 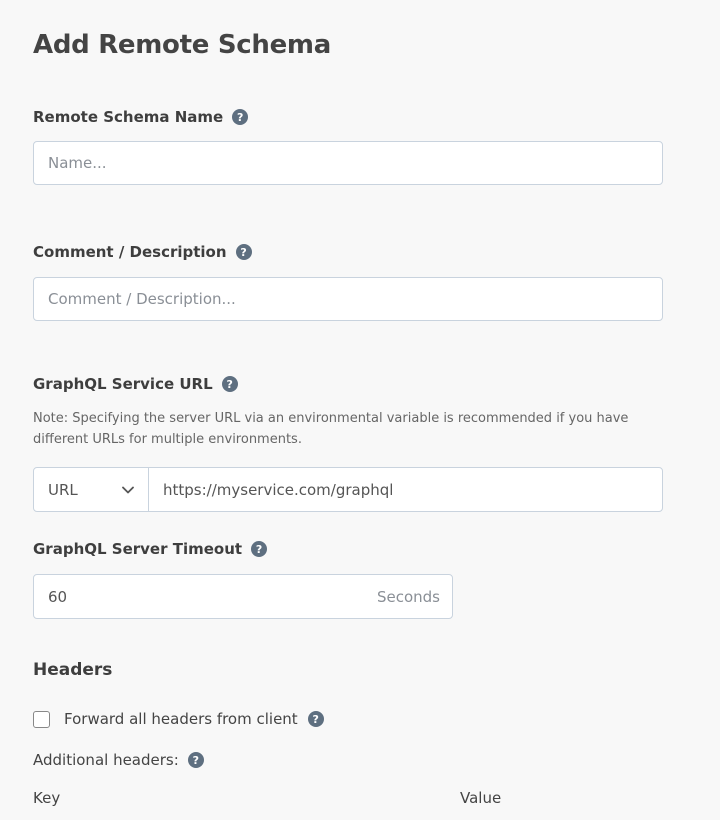 I want to click on graphql-server-timeout-label: GraphQL Server Timeout ?, so click(x=150, y=549).